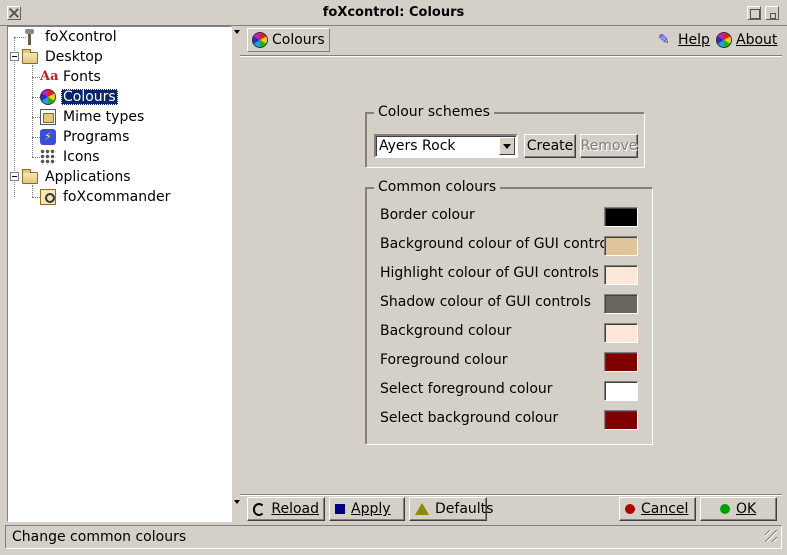  I want to click on minimize-window-icon, so click(772, 13).